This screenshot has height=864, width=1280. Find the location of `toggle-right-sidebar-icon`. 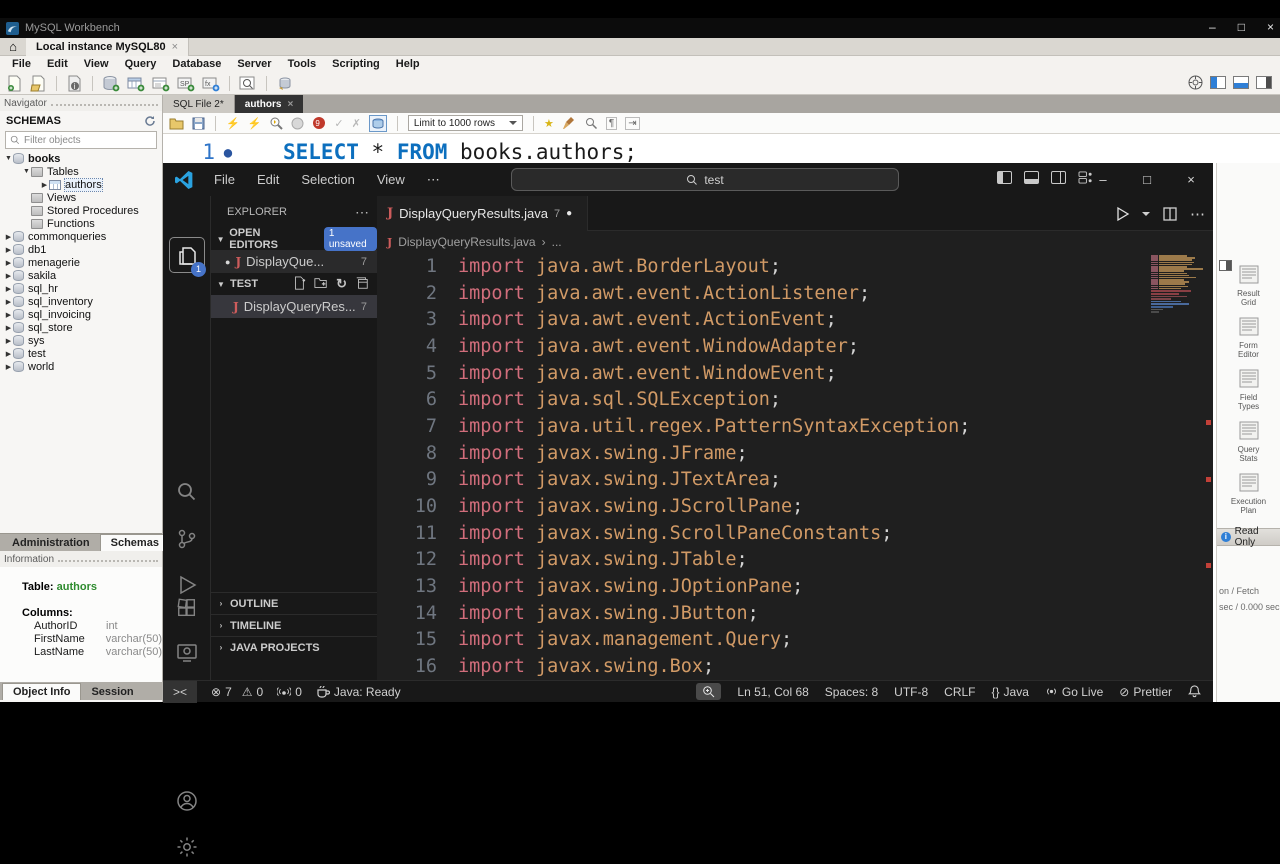

toggle-right-sidebar-icon is located at coordinates (1264, 82).